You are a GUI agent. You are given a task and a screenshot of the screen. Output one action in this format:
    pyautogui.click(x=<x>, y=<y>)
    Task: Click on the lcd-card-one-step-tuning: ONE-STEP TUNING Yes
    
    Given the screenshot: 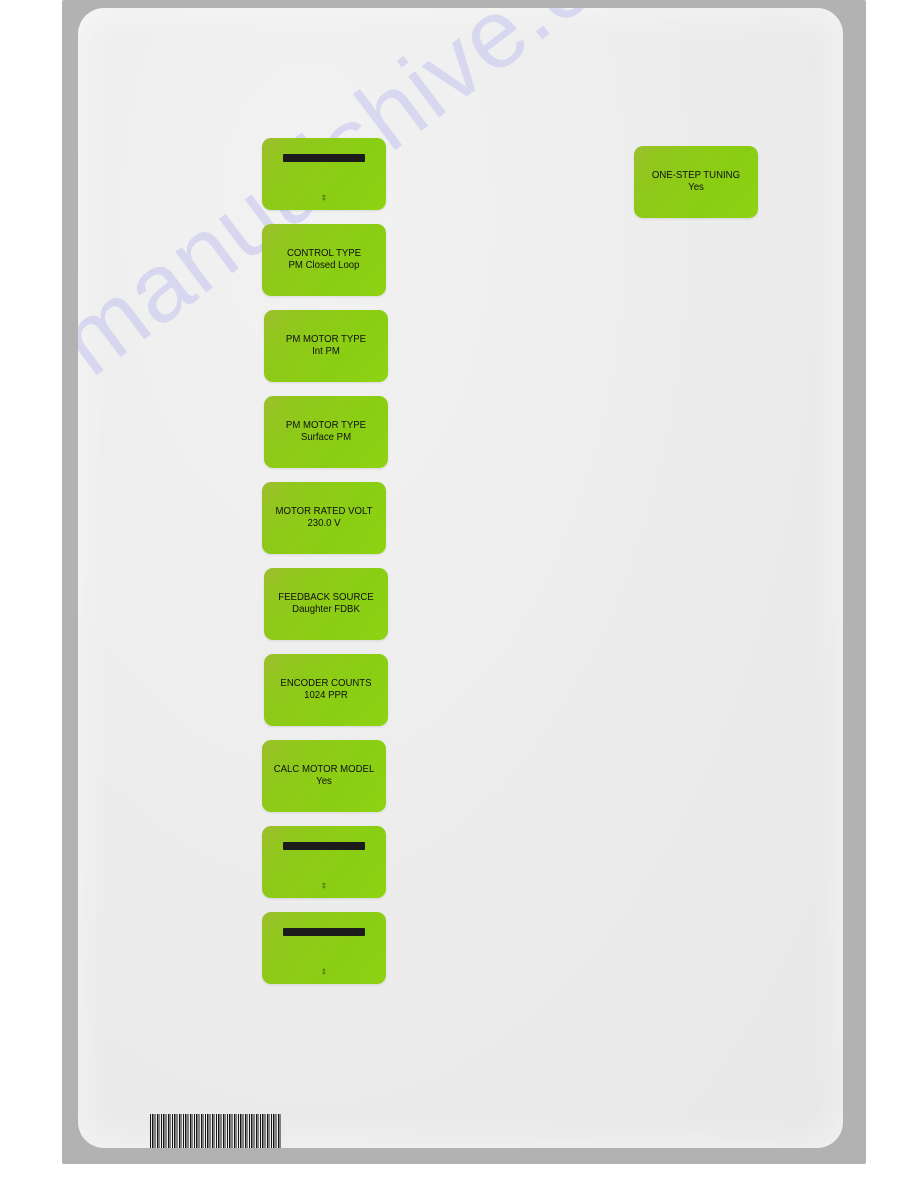 What is the action you would take?
    pyautogui.click(x=696, y=182)
    